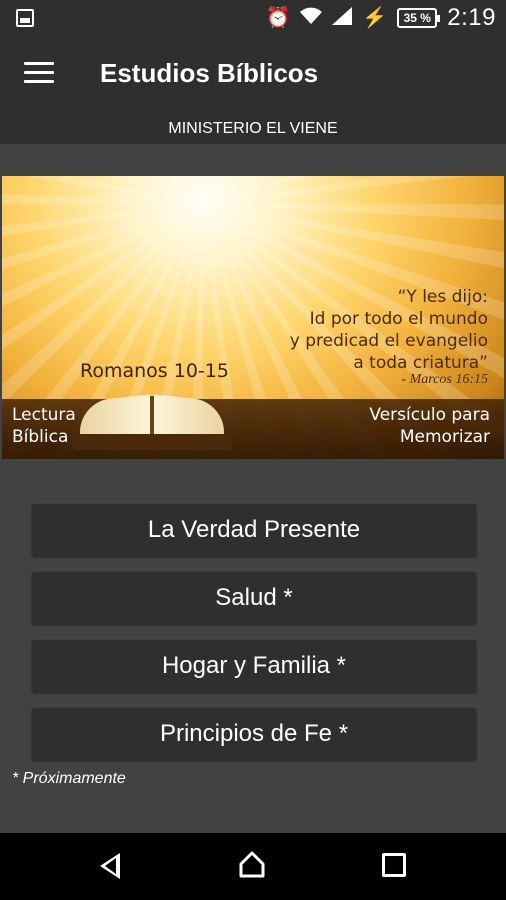 This screenshot has height=900, width=506. Describe the element at coordinates (253, 18) in the screenshot. I see `status-bar: ⏰ ⚡ 35 % 2:19` at that location.